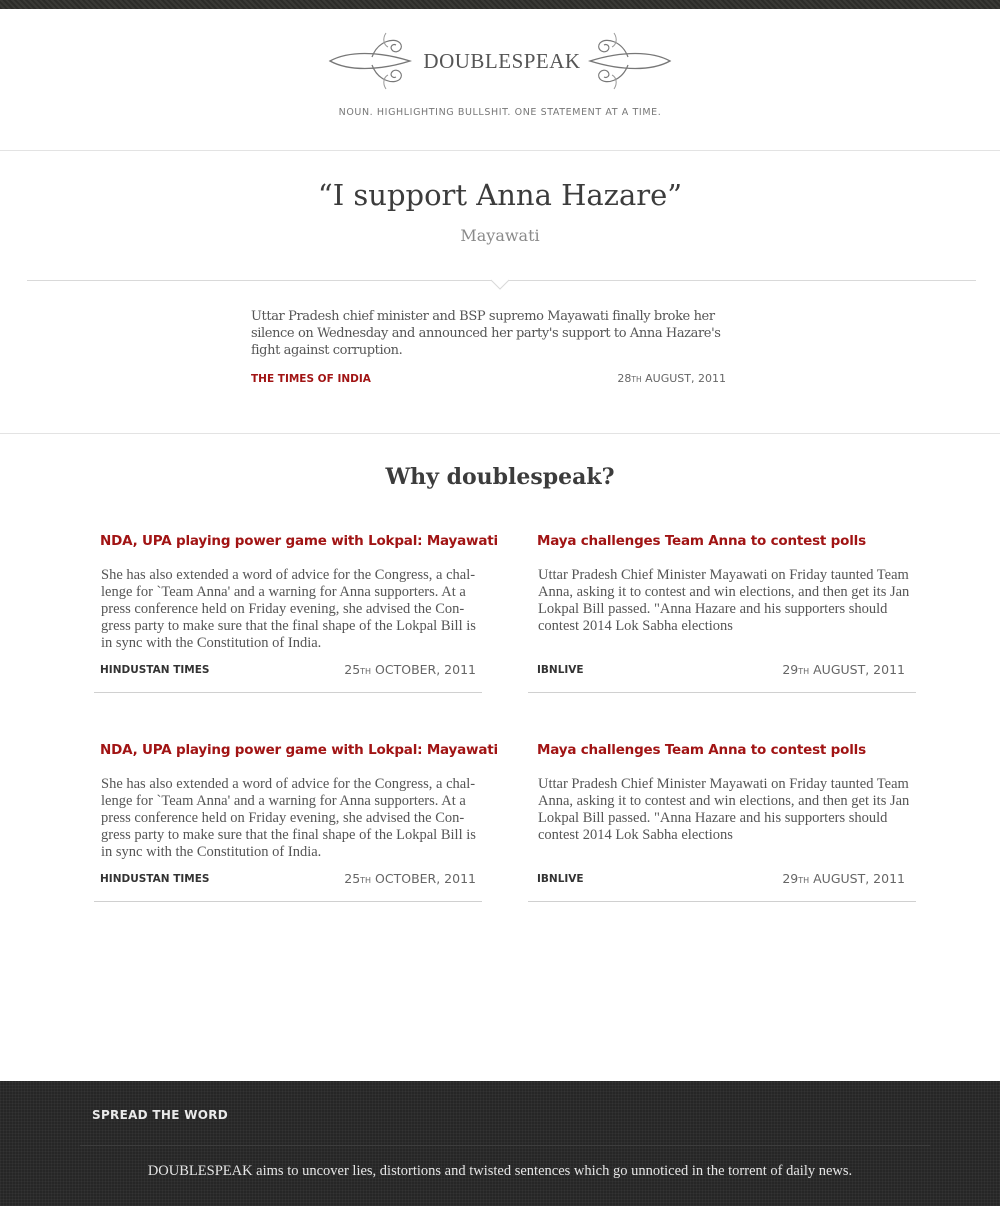 The height and width of the screenshot is (1206, 1000). What do you see at coordinates (500, 195) in the screenshot?
I see `featured-quote: “I support Anna Hazare”` at bounding box center [500, 195].